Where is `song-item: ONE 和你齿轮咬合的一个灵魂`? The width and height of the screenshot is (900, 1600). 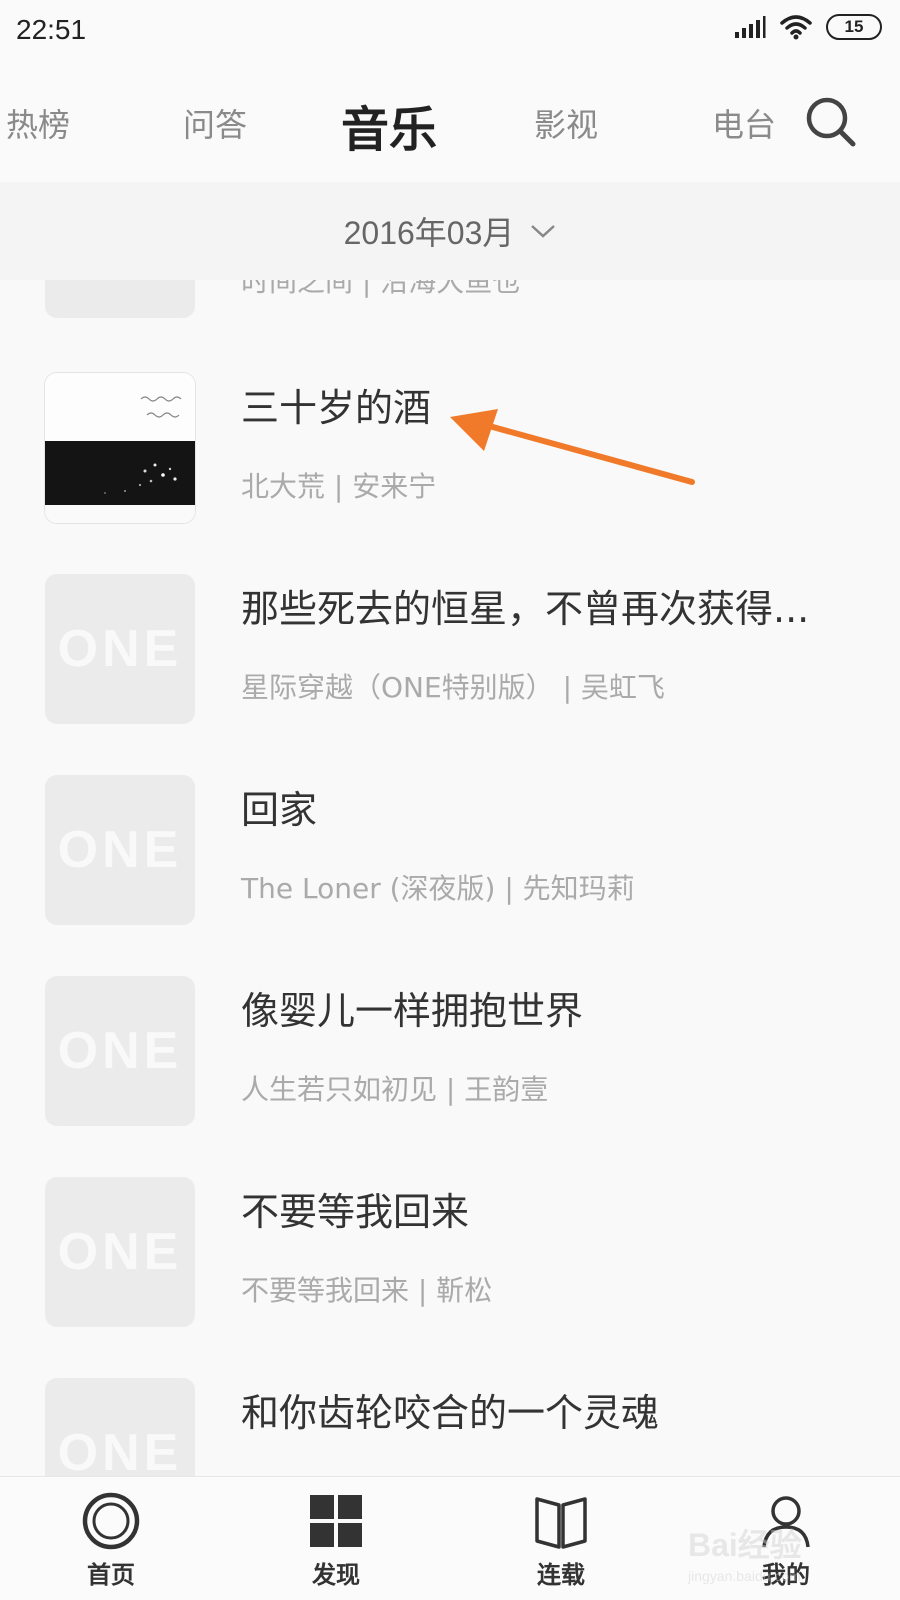 song-item: ONE 和你齿轮咬合的一个灵魂 is located at coordinates (450, 1427).